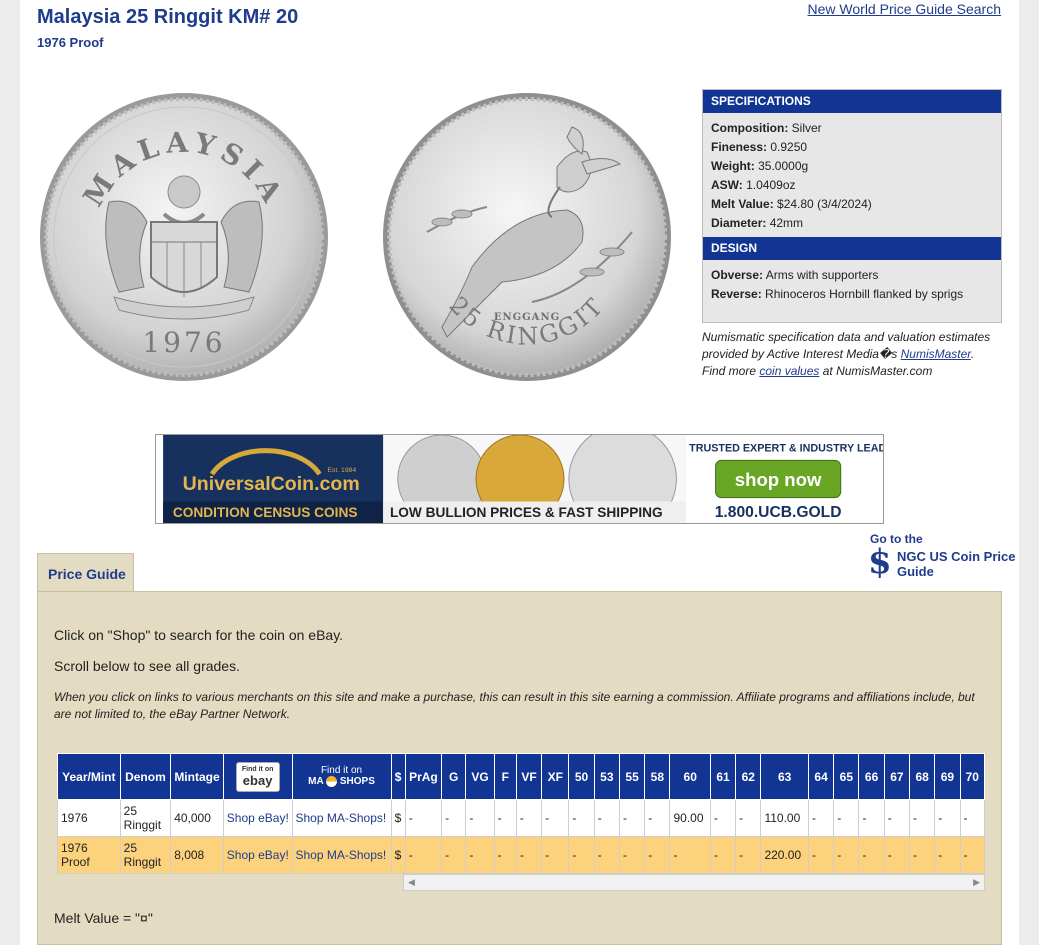 The width and height of the screenshot is (1039, 945). Describe the element at coordinates (750, 128) in the screenshot. I see `spec-label: Composition:` at that location.